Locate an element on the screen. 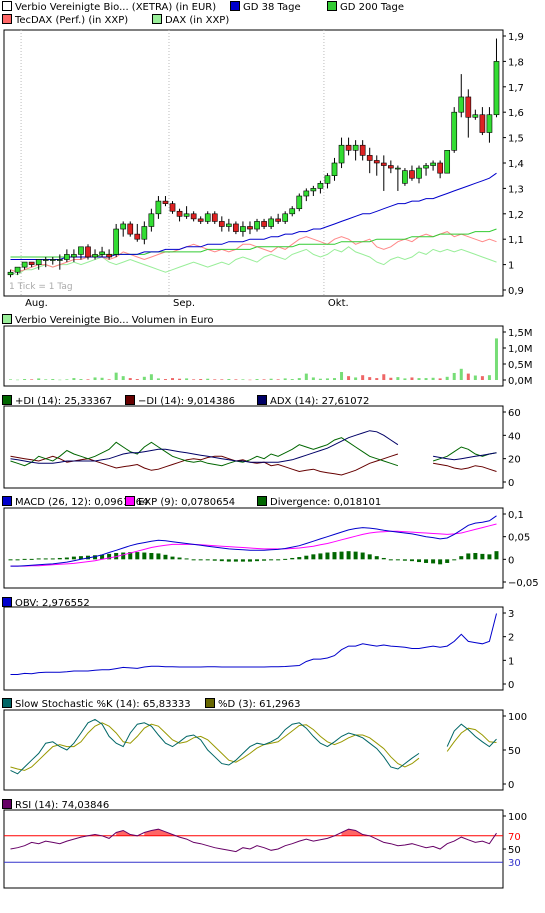  legend-entry: Divergence: 0,018101 is located at coordinates (319, 502).